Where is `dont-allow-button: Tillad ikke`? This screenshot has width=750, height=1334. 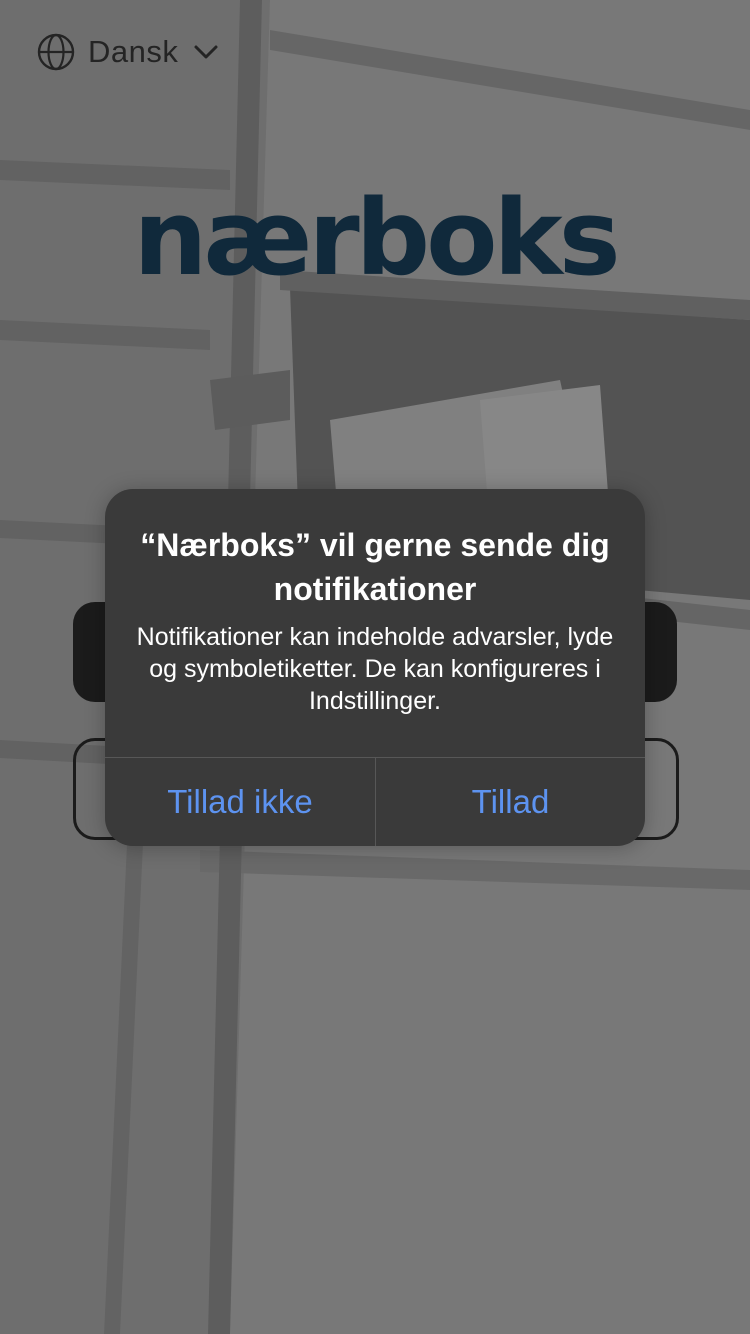
dont-allow-button: Tillad ikke is located at coordinates (240, 802).